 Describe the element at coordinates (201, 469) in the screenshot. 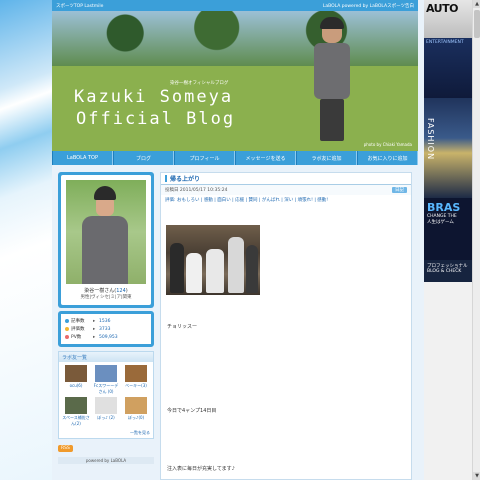

I see `post-text-line: 注入表に毎日が充実してます♪` at that location.